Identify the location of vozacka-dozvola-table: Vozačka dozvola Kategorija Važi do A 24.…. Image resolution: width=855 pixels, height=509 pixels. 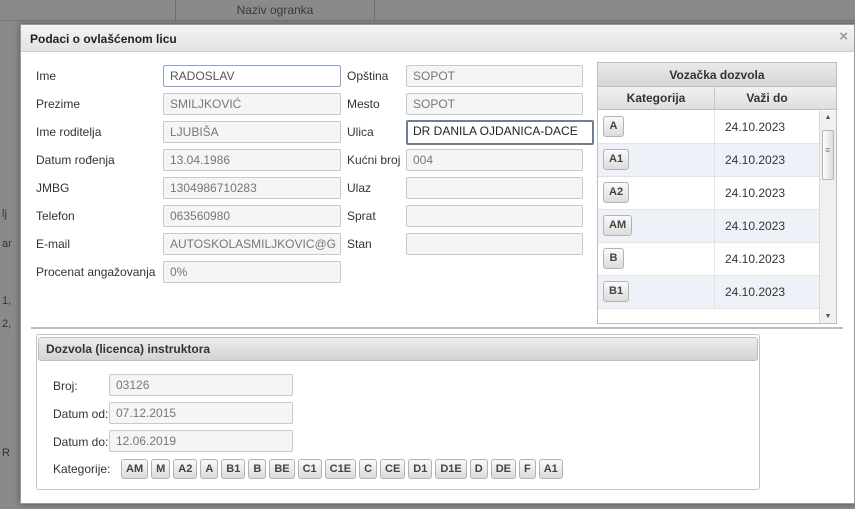
(717, 193).